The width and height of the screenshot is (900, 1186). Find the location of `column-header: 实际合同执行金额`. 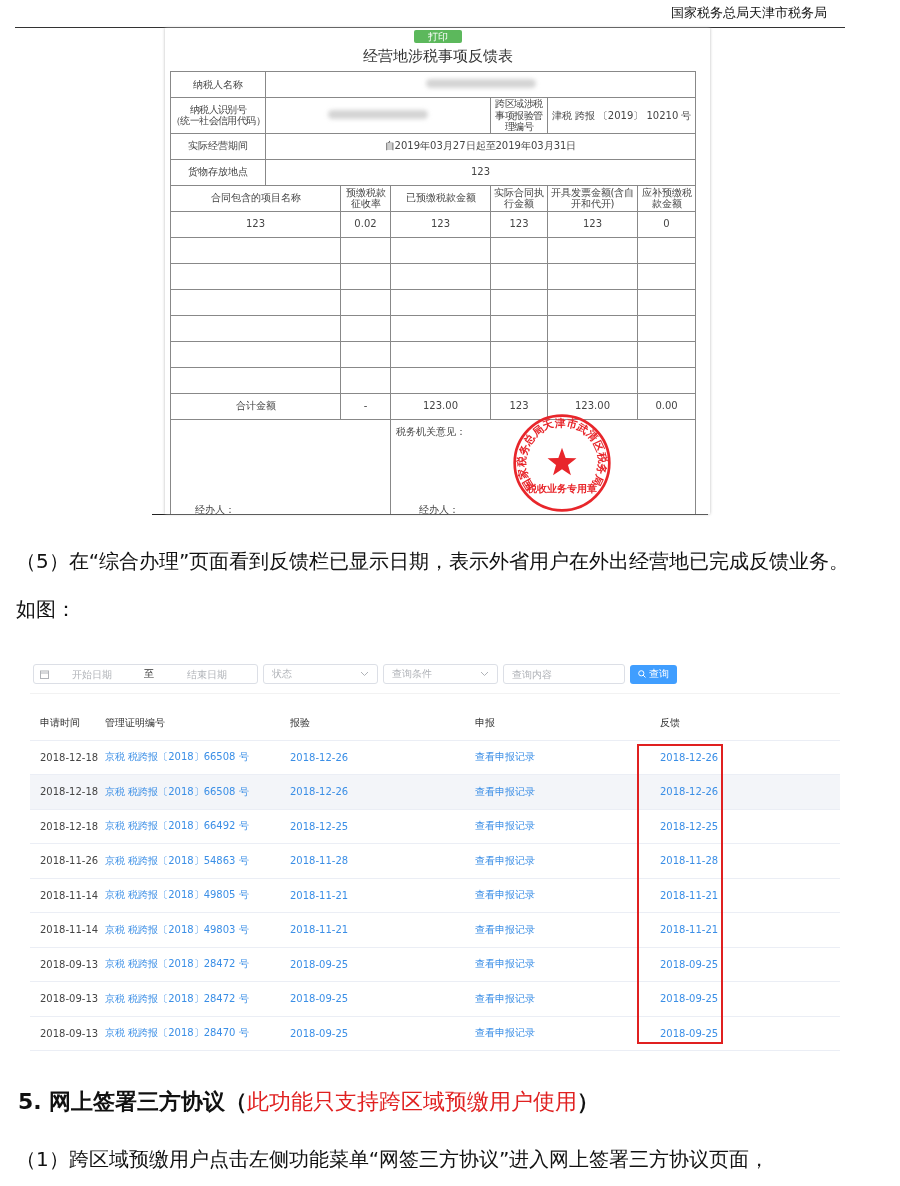

column-header: 实际合同执行金额 is located at coordinates (519, 198).